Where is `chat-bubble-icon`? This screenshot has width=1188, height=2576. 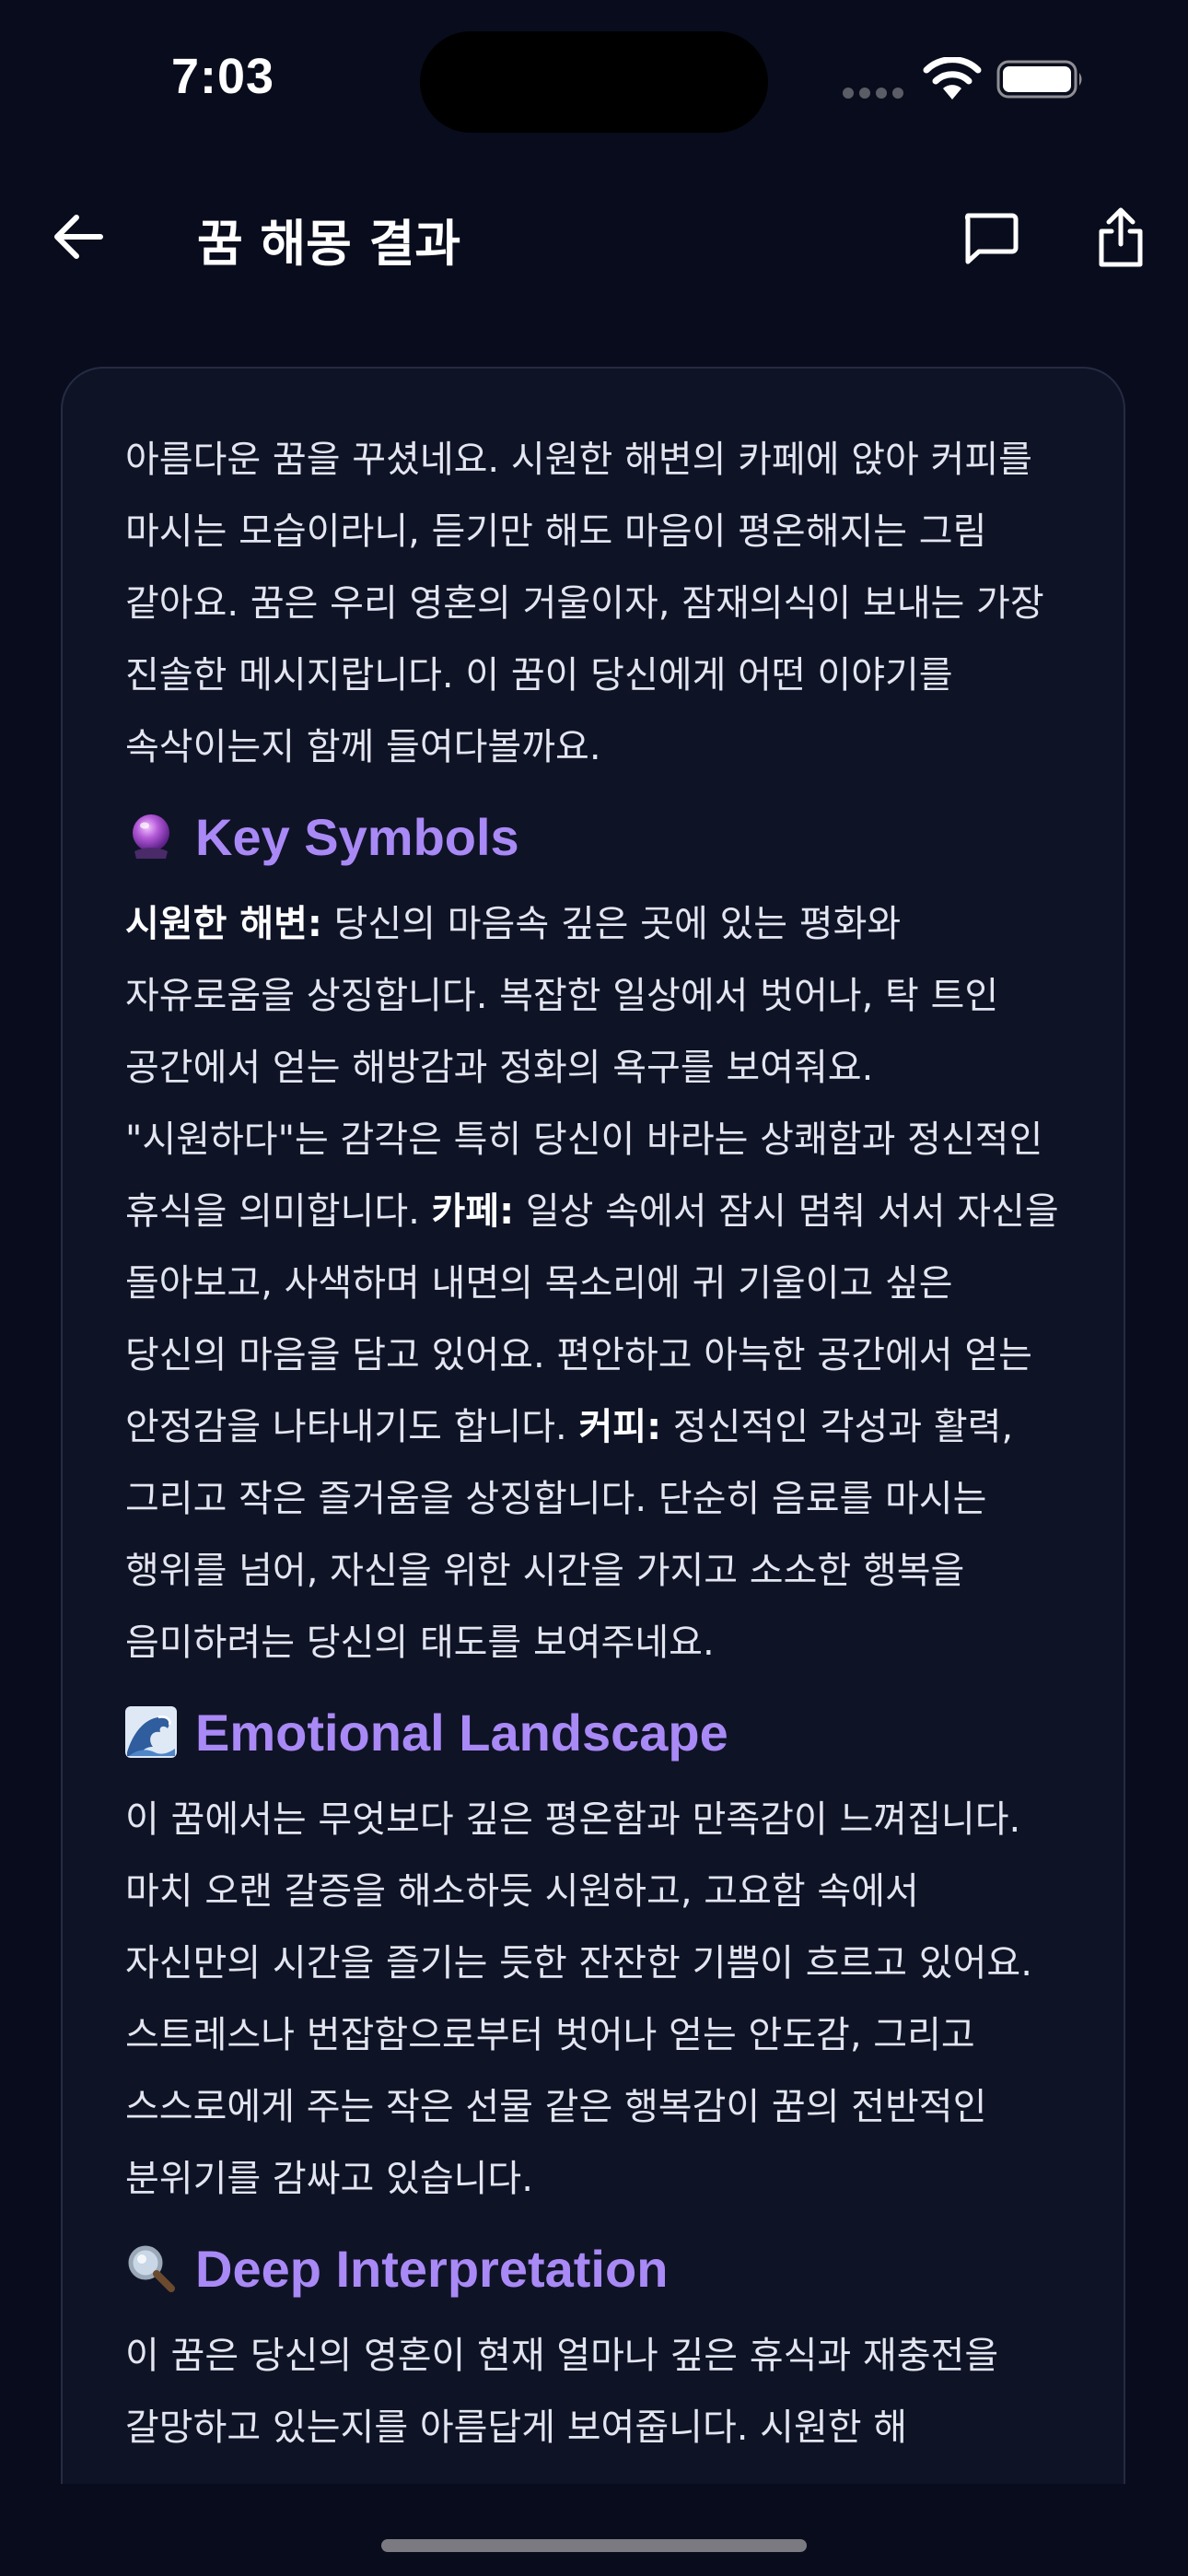 chat-bubble-icon is located at coordinates (992, 238).